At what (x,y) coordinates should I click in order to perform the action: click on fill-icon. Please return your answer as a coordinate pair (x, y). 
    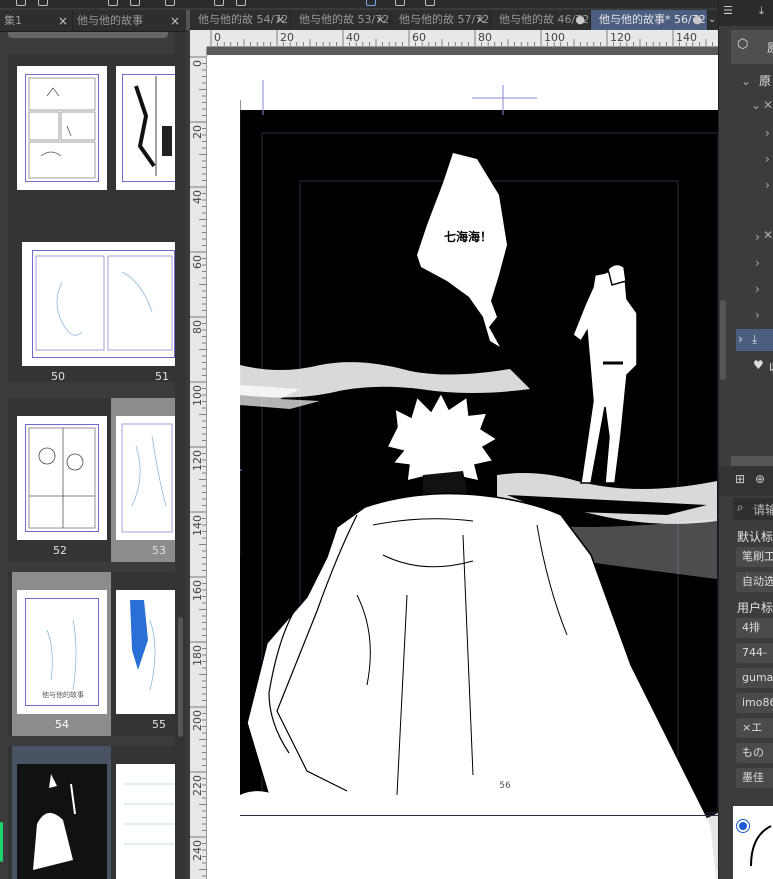
    Looking at the image, I should click on (219, 3).